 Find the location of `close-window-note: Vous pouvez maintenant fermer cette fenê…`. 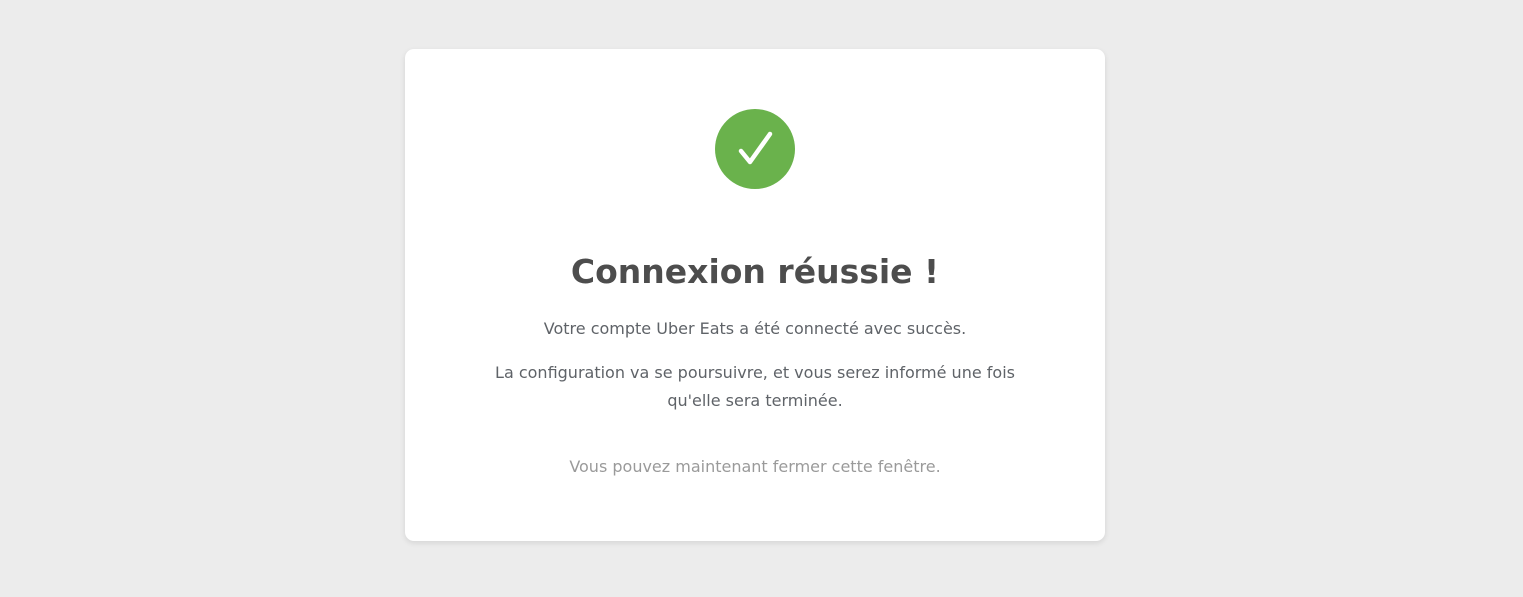

close-window-note: Vous pouvez maintenant fermer cette fenê… is located at coordinates (755, 466).